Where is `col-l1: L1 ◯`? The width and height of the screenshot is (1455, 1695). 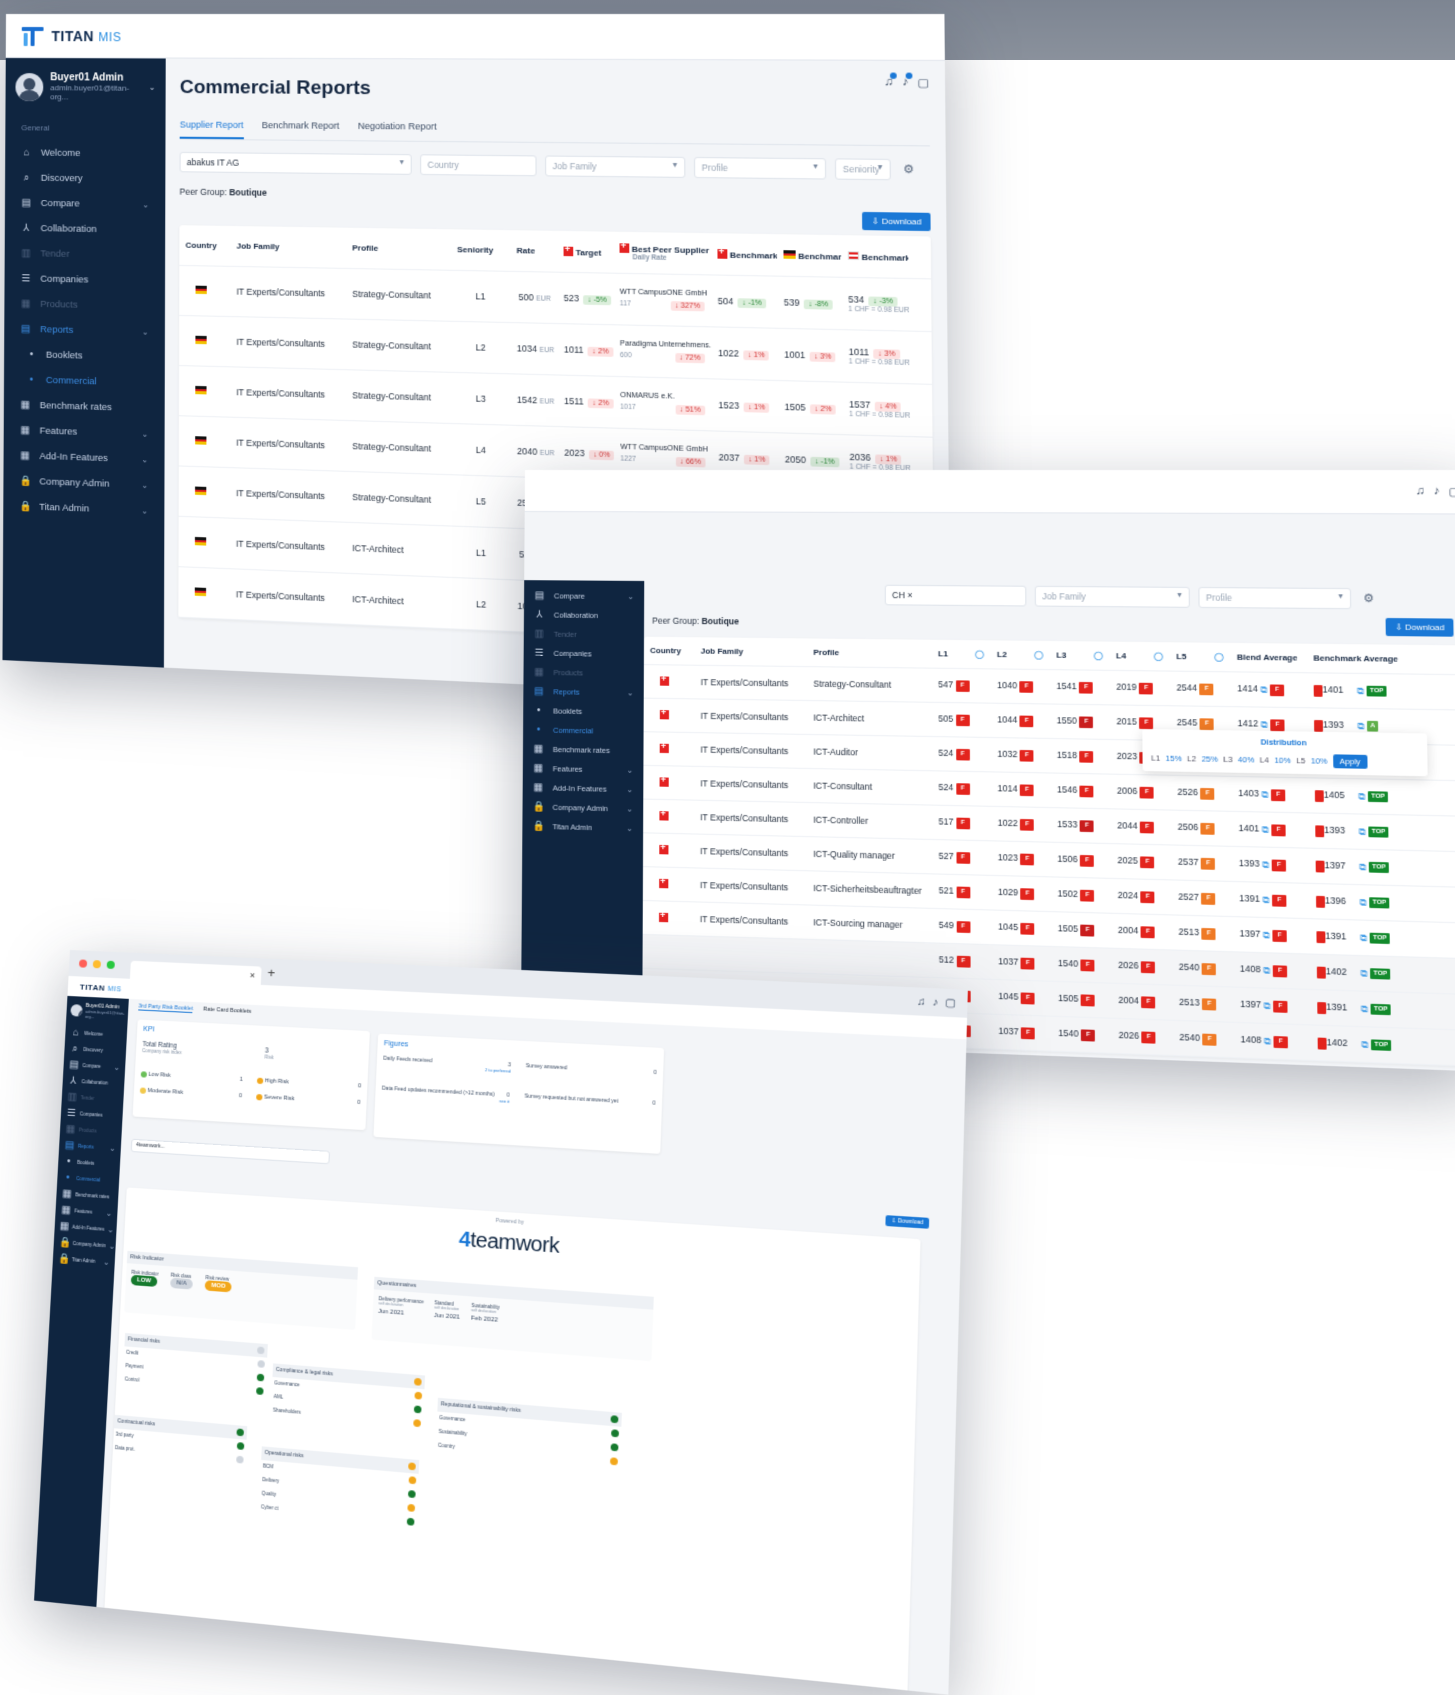
col-l1: L1 ◯ is located at coordinates (961, 654).